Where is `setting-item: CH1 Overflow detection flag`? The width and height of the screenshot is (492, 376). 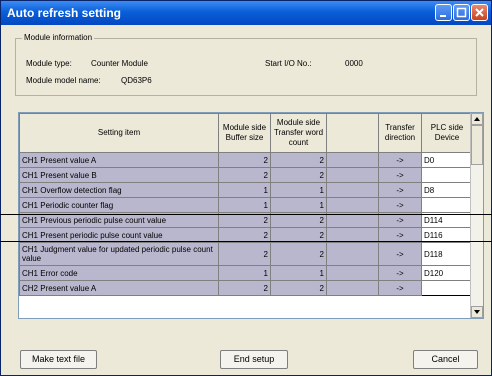
setting-item: CH1 Overflow detection flag is located at coordinates (119, 190).